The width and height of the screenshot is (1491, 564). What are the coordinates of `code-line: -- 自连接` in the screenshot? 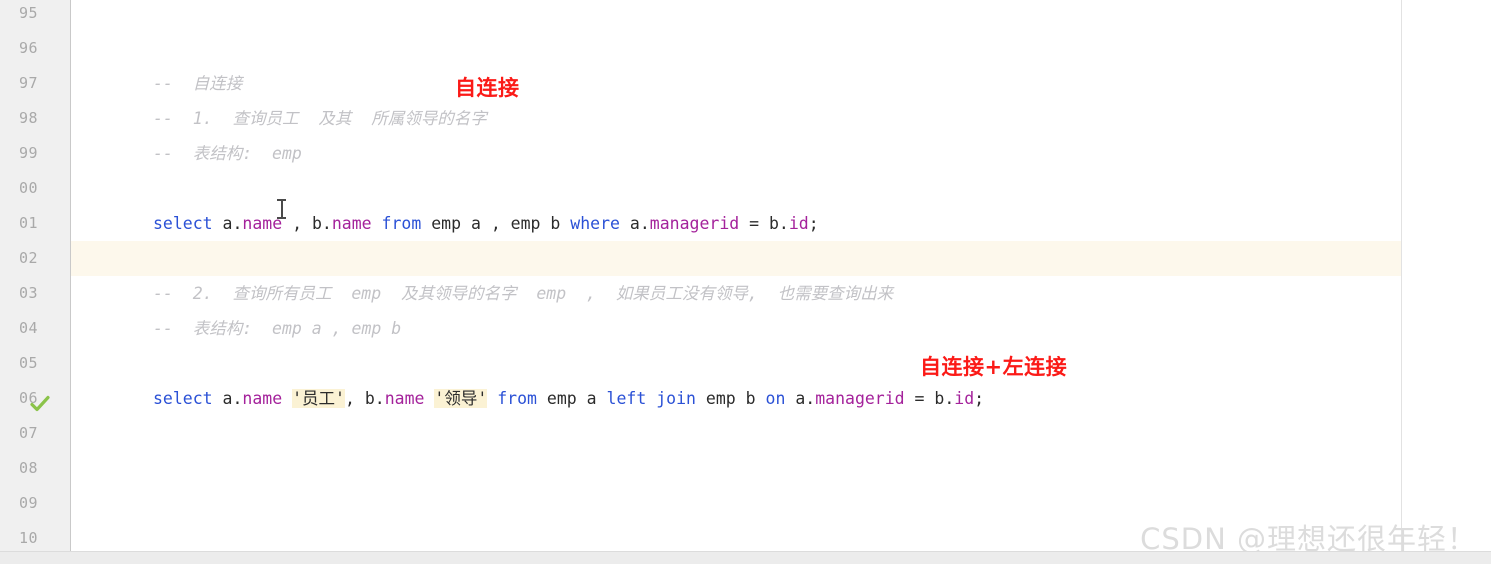 It's located at (197, 83).